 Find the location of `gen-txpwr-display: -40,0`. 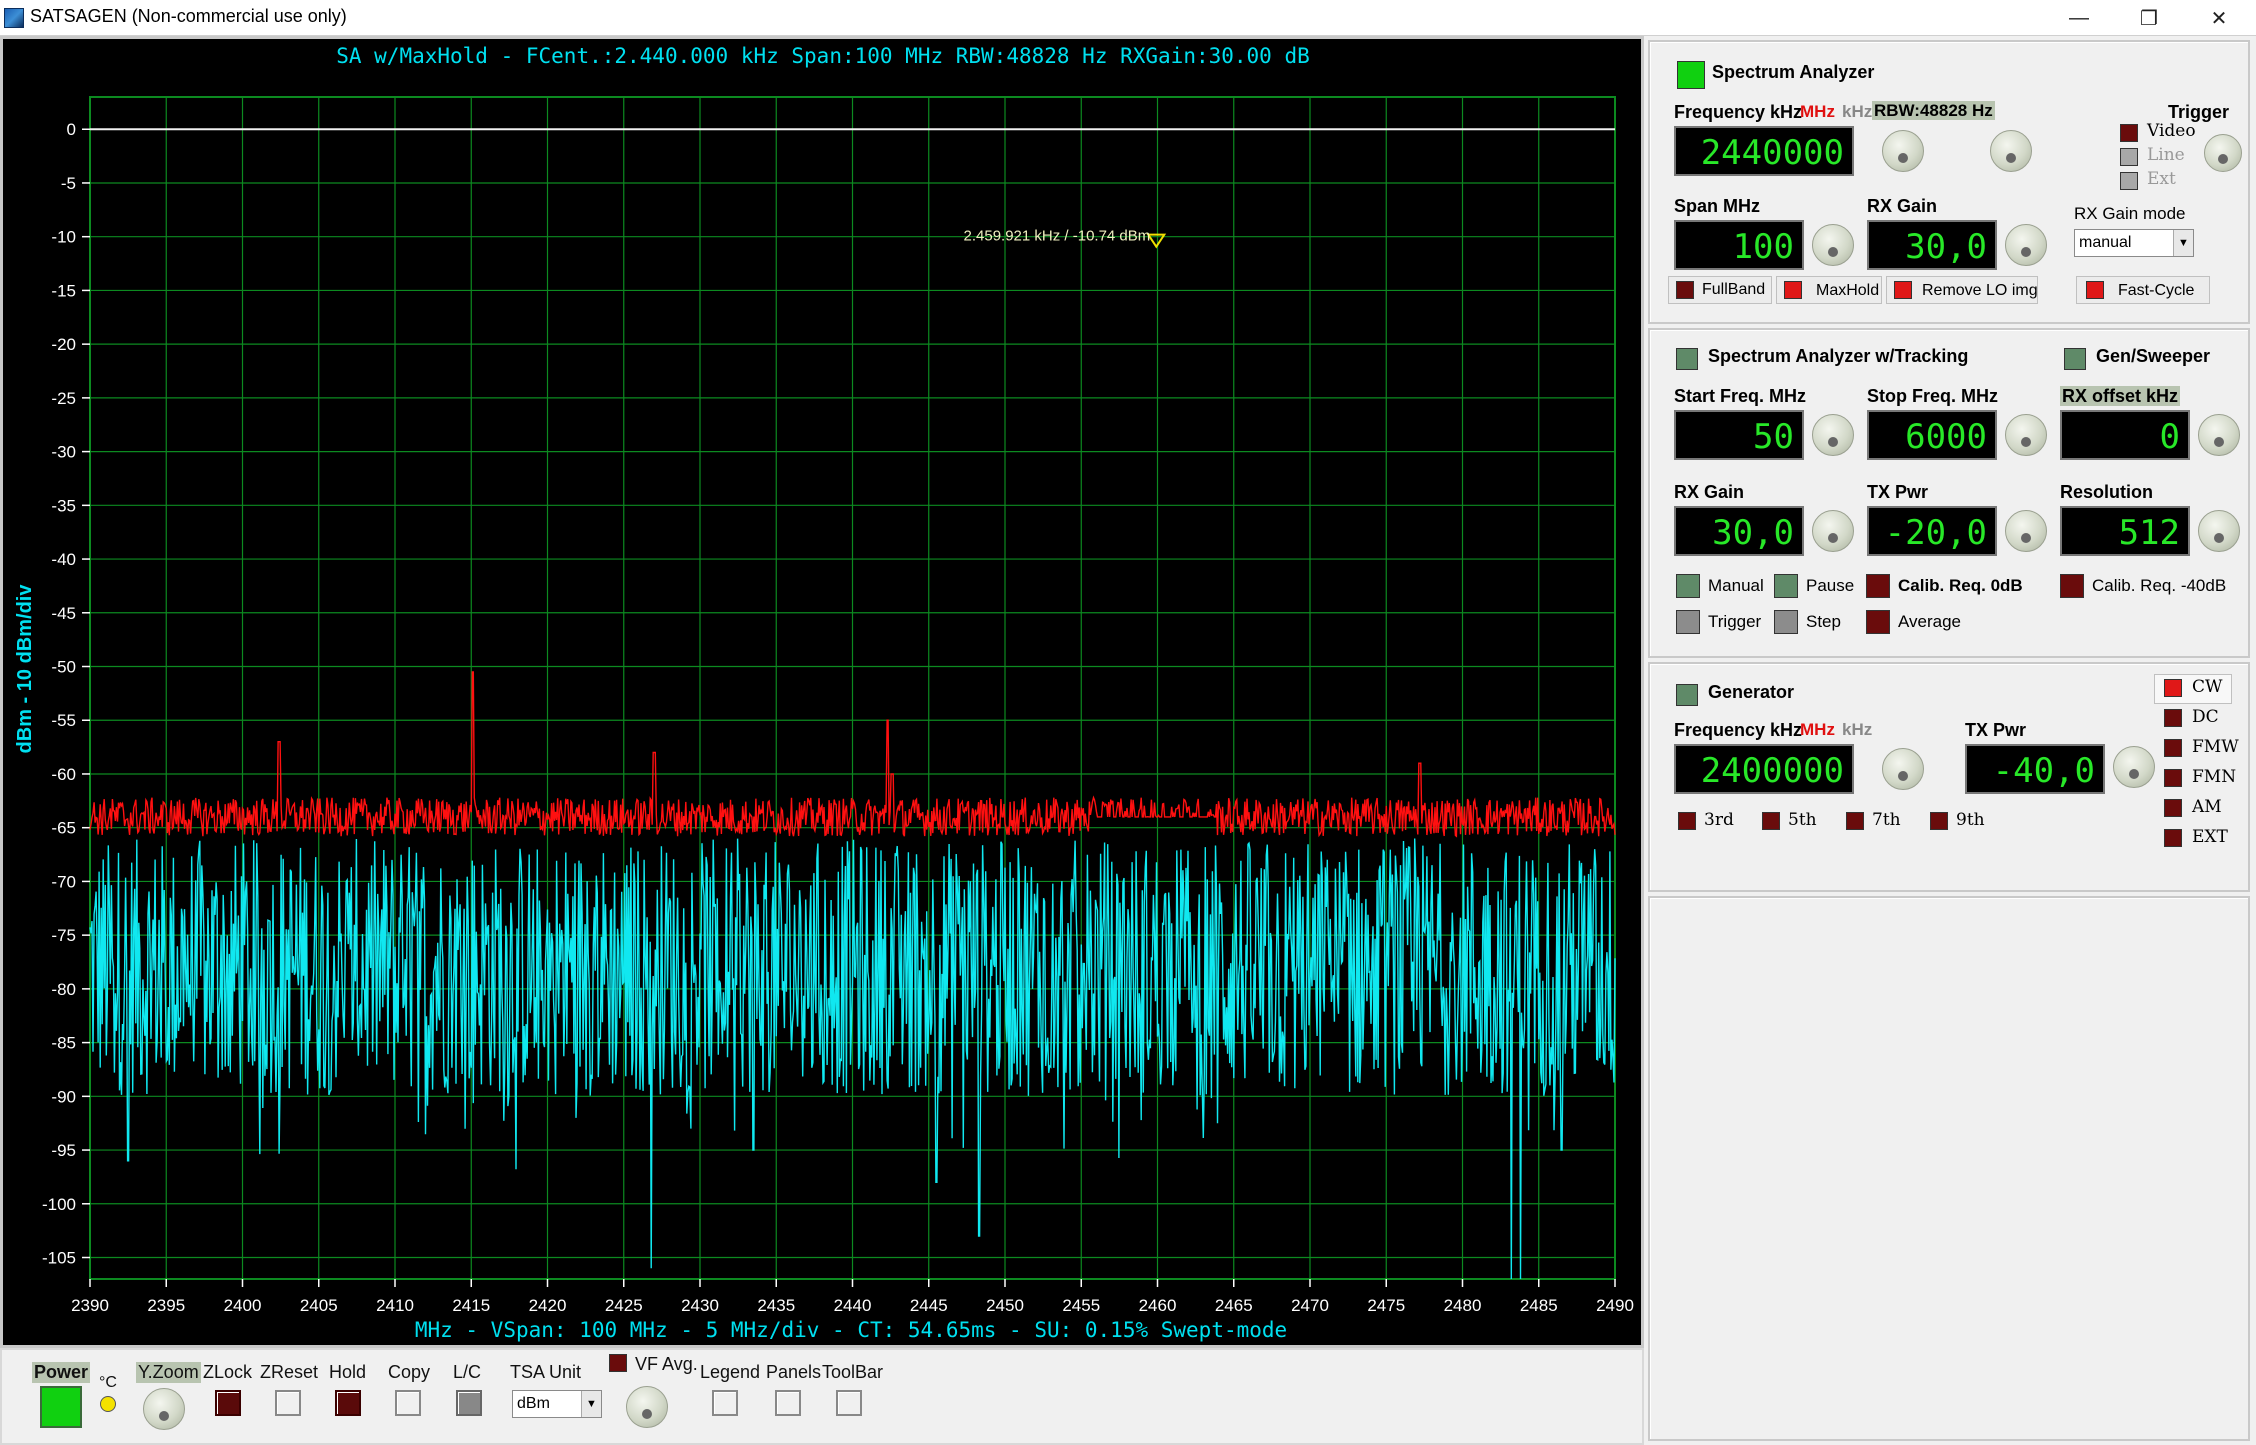

gen-txpwr-display: -40,0 is located at coordinates (2035, 769).